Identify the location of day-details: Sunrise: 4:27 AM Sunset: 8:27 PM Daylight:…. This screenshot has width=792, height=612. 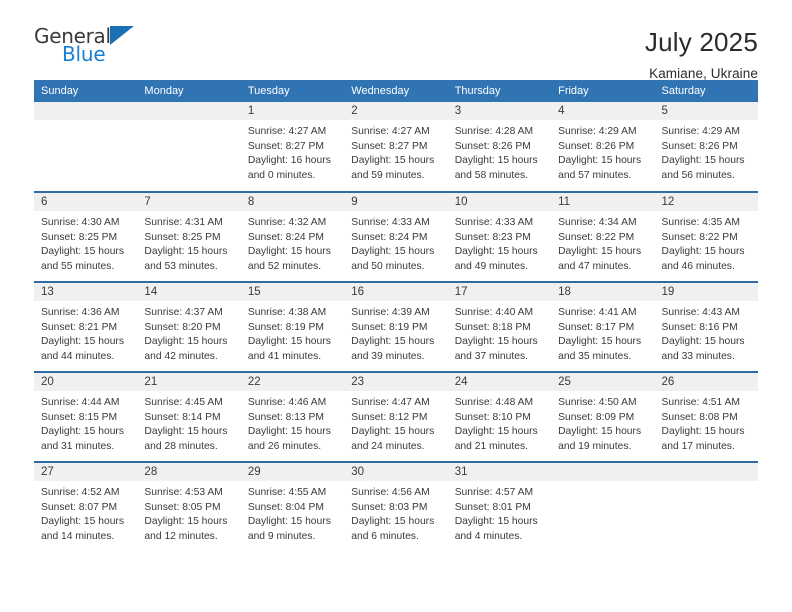
(292, 151).